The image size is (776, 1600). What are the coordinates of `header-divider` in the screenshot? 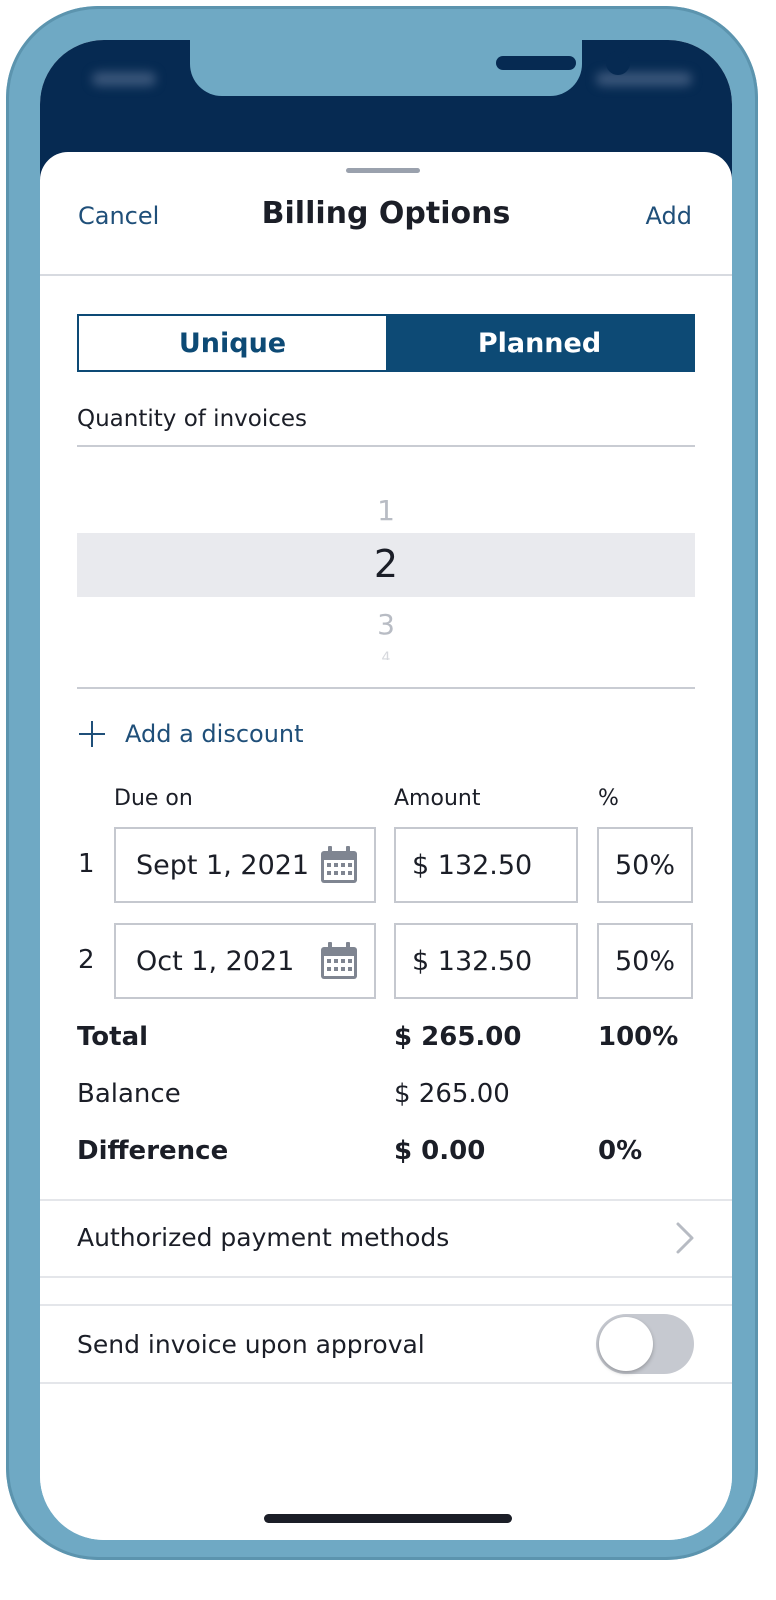 It's located at (386, 275).